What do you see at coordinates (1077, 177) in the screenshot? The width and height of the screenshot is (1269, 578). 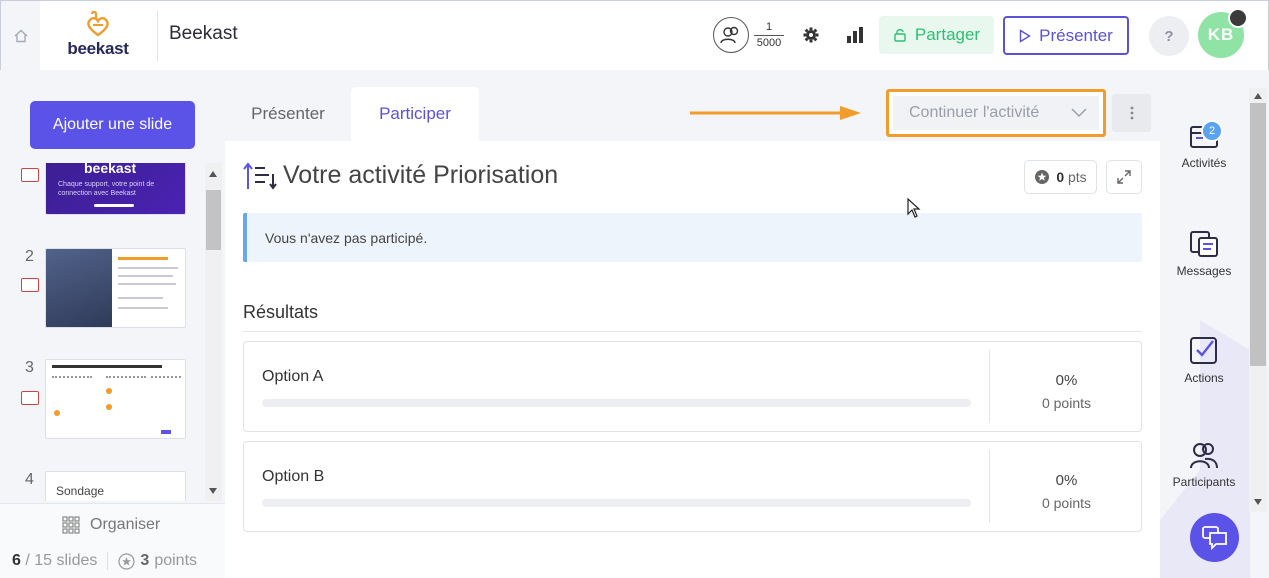 I see `activity-points-unit: pts` at bounding box center [1077, 177].